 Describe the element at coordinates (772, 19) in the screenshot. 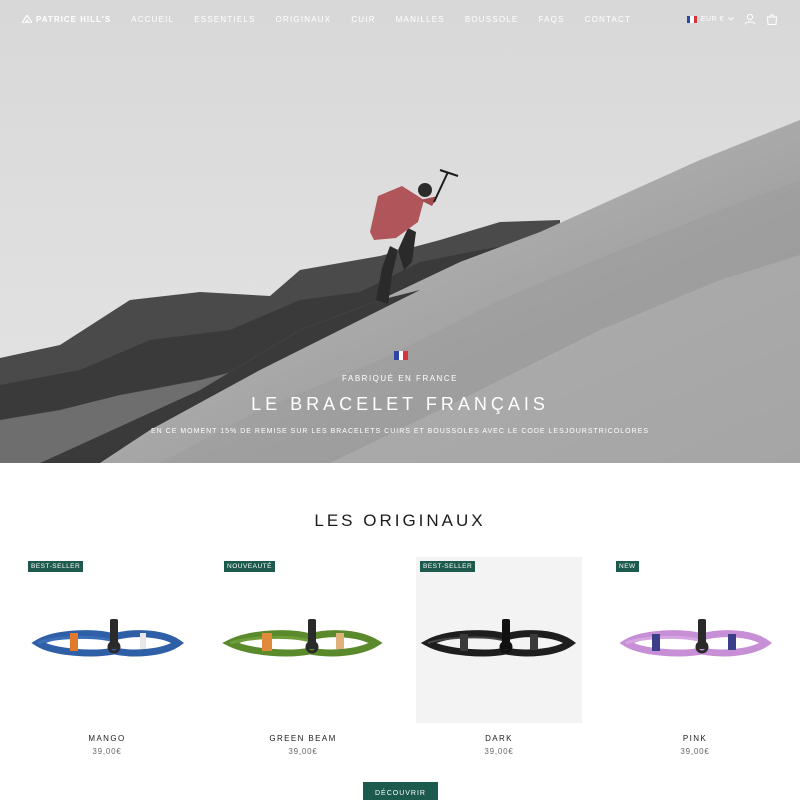

I see `cart-icon` at that location.